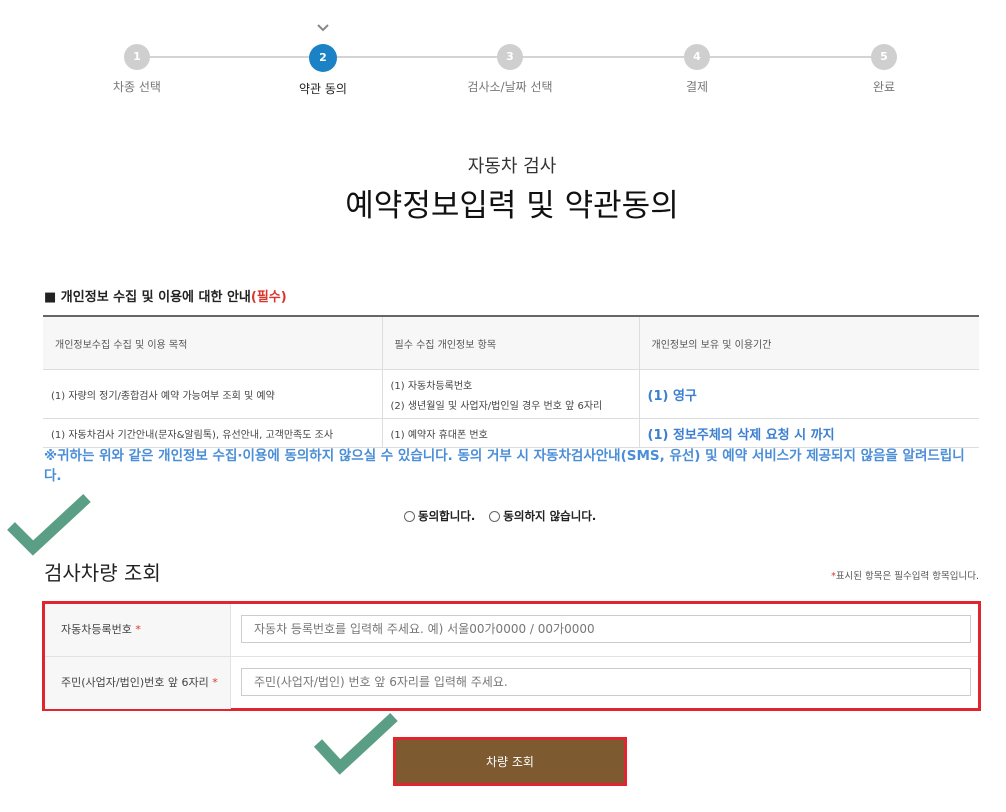  I want to click on id-number-input, so click(606, 682).